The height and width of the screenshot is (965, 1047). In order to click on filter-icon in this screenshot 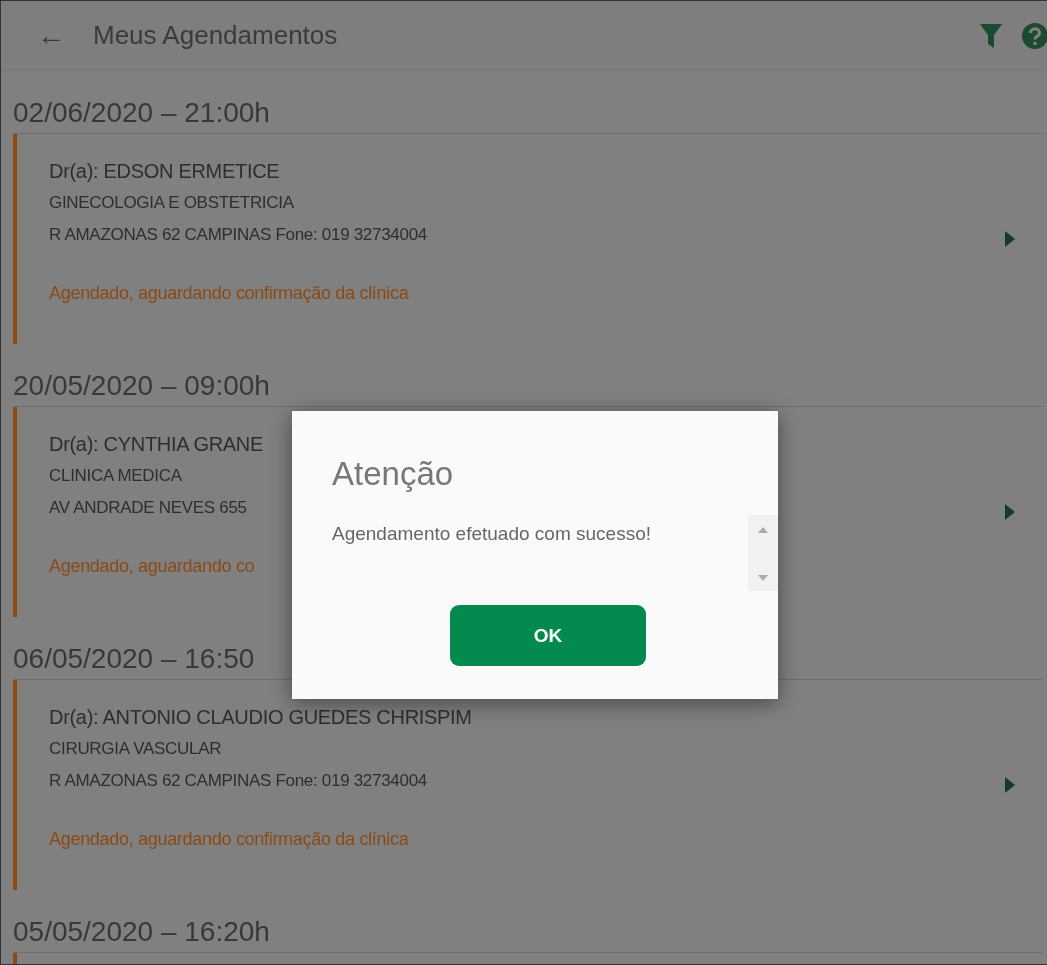, I will do `click(991, 35)`.